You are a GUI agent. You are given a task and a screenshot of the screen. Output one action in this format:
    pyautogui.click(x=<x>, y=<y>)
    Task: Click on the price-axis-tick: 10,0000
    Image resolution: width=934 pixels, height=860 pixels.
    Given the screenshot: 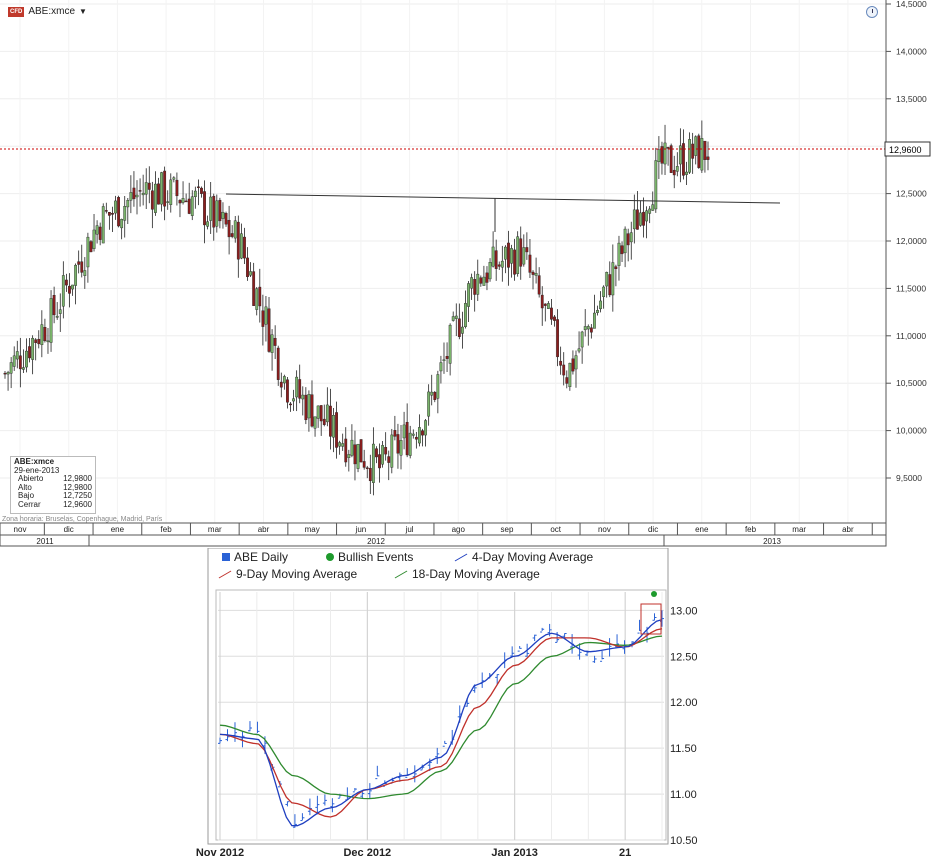 What is the action you would take?
    pyautogui.click(x=911, y=431)
    